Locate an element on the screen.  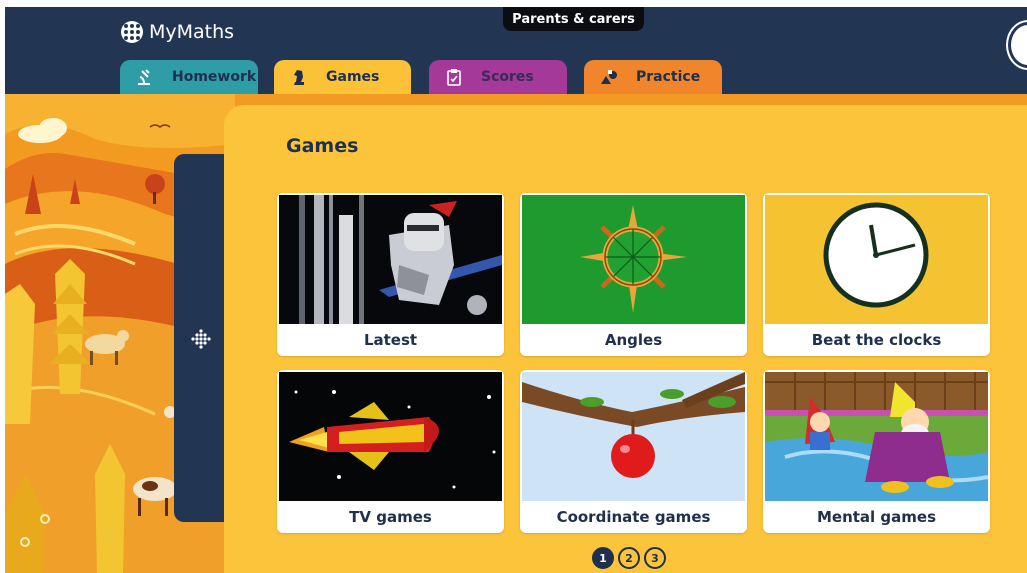
tab-games: Games is located at coordinates (342, 77).